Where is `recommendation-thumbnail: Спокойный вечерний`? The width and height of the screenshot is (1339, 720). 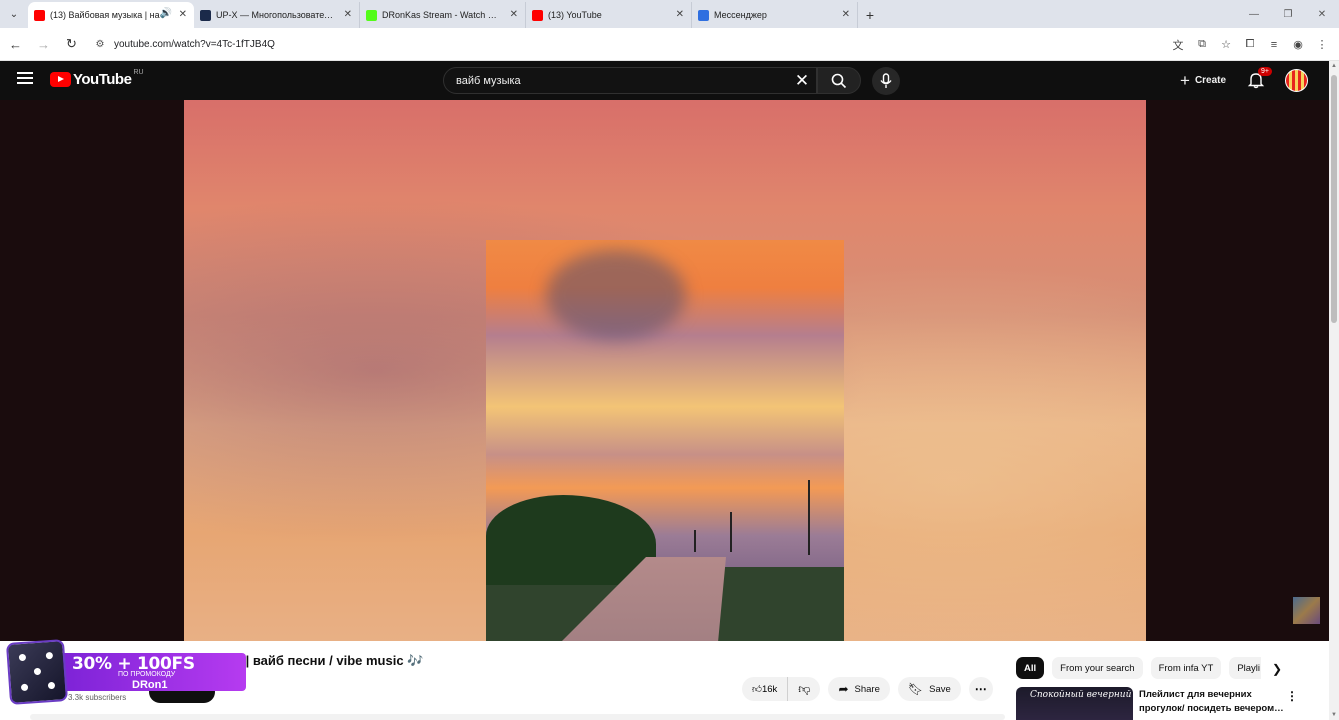 recommendation-thumbnail: Спокойный вечерний is located at coordinates (1074, 703).